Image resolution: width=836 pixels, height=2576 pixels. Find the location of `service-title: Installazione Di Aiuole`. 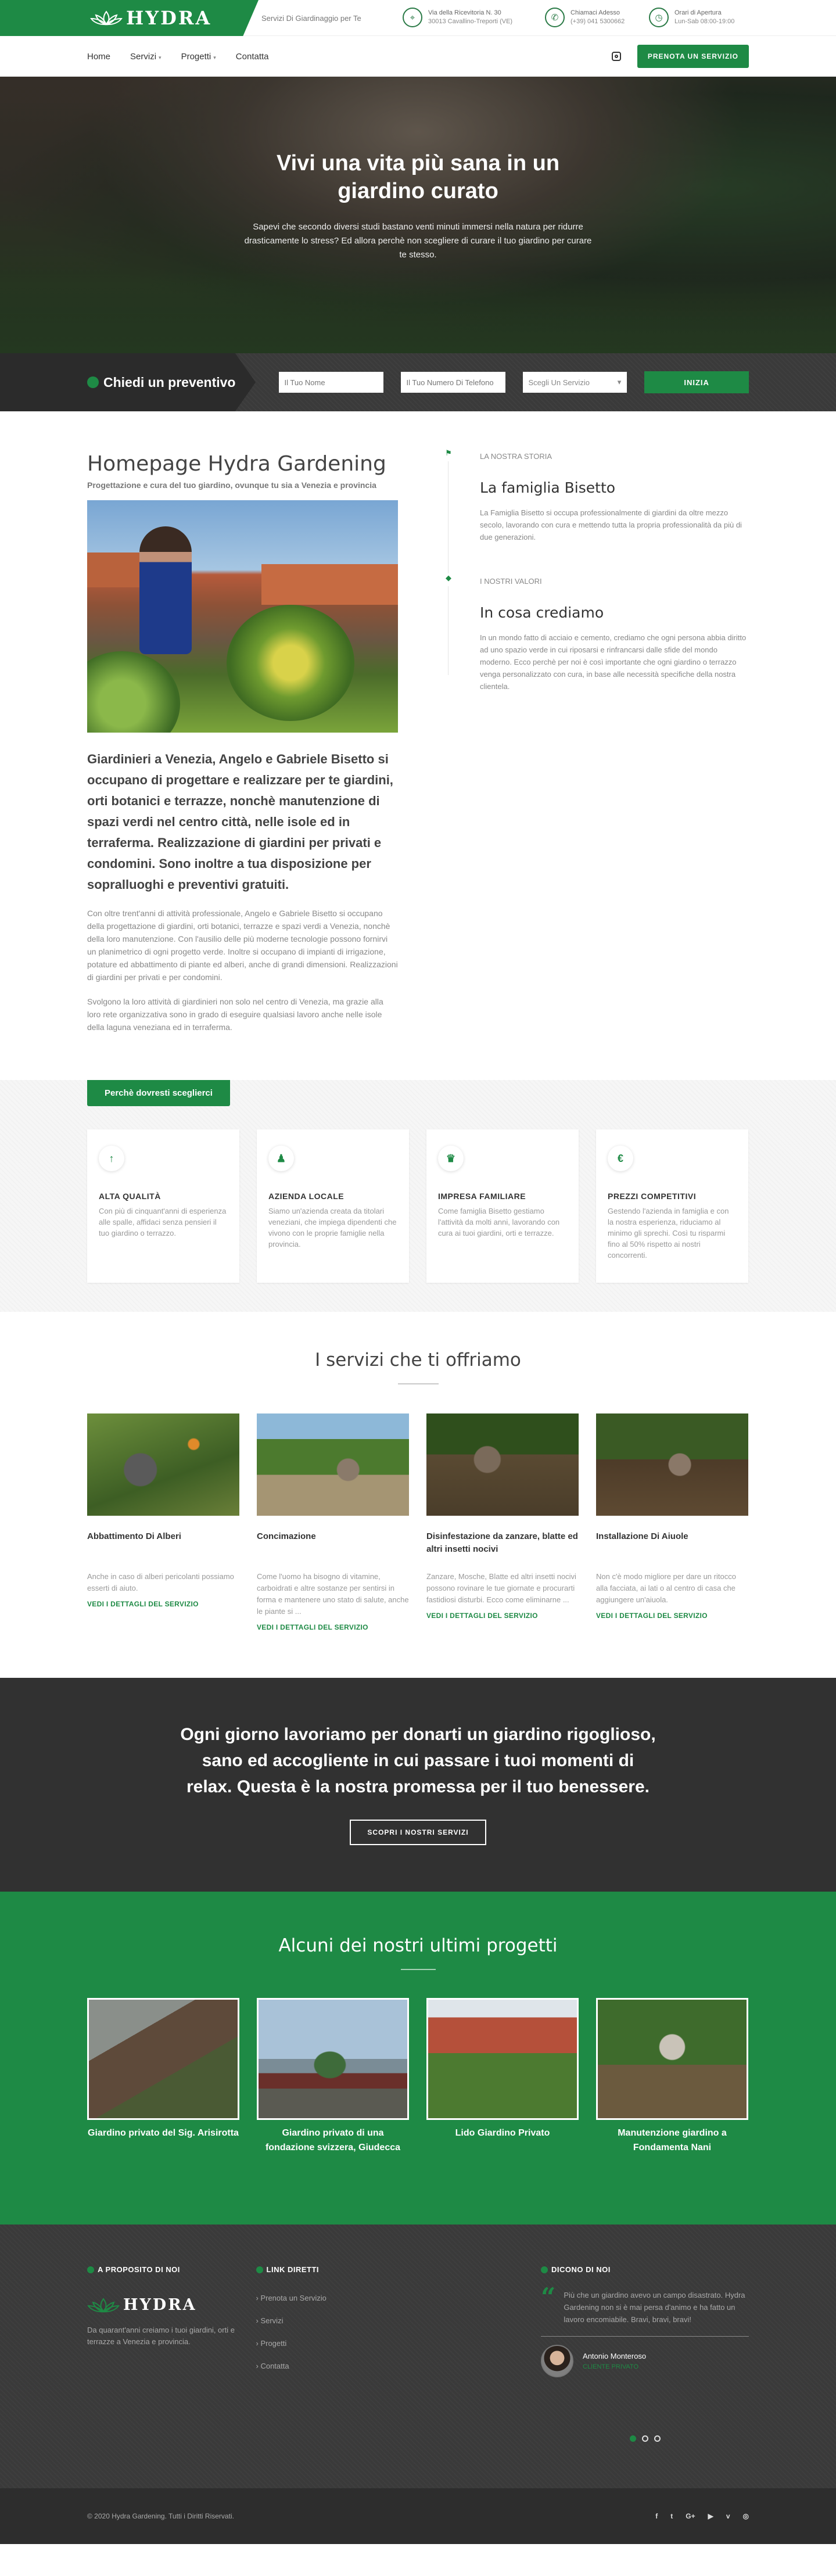

service-title: Installazione Di Aiuole is located at coordinates (672, 1543).